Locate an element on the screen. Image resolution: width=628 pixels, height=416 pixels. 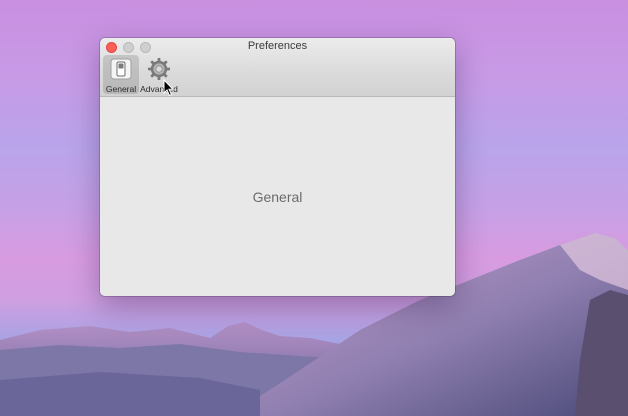
toolbar-item-general: General is located at coordinates (121, 74).